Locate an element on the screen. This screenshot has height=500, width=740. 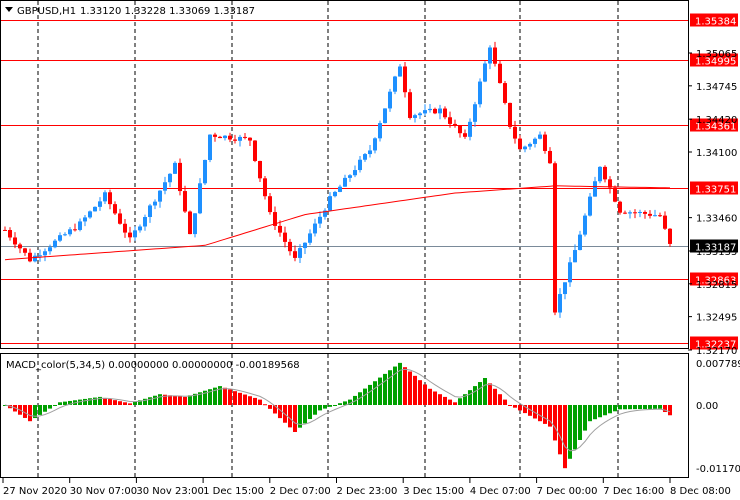
level-price-label: 1.35384 is located at coordinates (715, 22).